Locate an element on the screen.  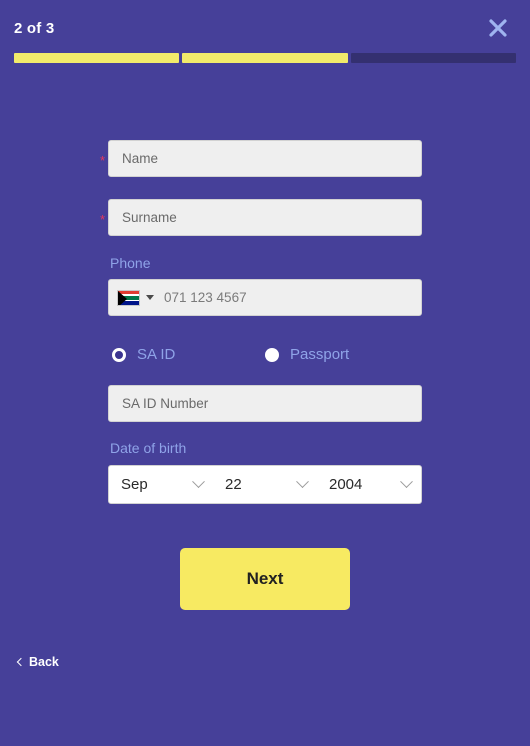
surname-field-row: * is located at coordinates (265, 217).